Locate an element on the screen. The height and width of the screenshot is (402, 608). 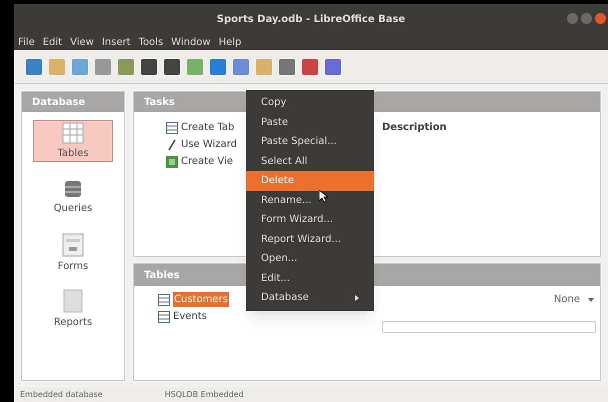
mouse-pointer-icon is located at coordinates (323, 196).